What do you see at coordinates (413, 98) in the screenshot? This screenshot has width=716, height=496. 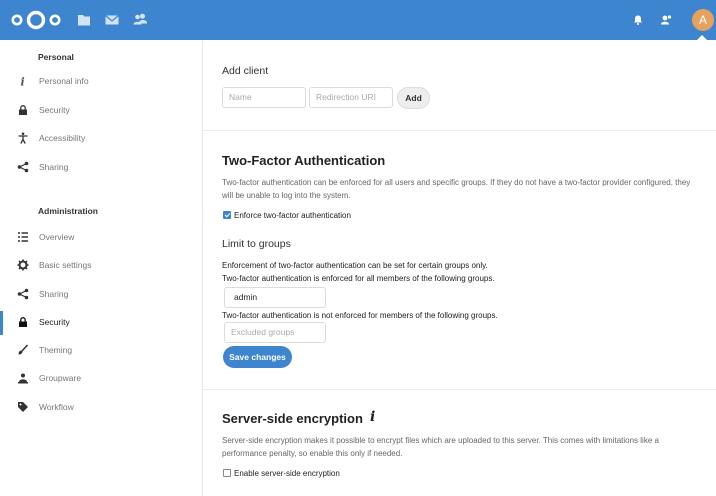 I see `add-client-button: Add` at bounding box center [413, 98].